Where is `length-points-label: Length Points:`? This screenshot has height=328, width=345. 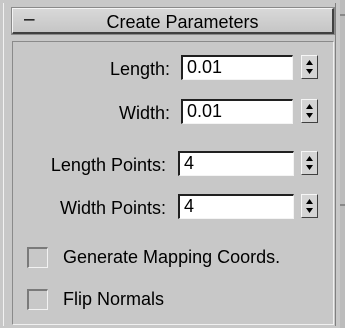 length-points-label: Length Points: is located at coordinates (108, 165).